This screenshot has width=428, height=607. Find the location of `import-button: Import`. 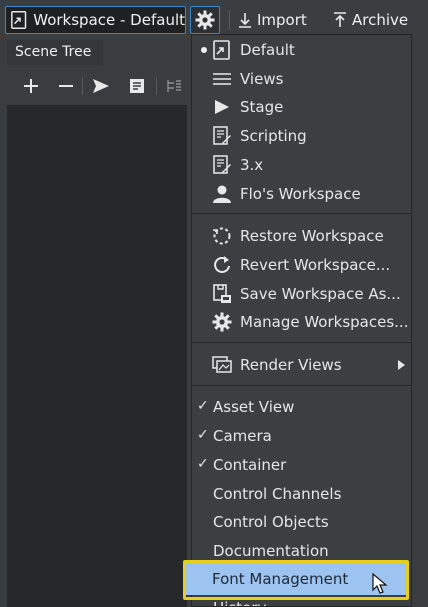

import-button: Import is located at coordinates (272, 20).